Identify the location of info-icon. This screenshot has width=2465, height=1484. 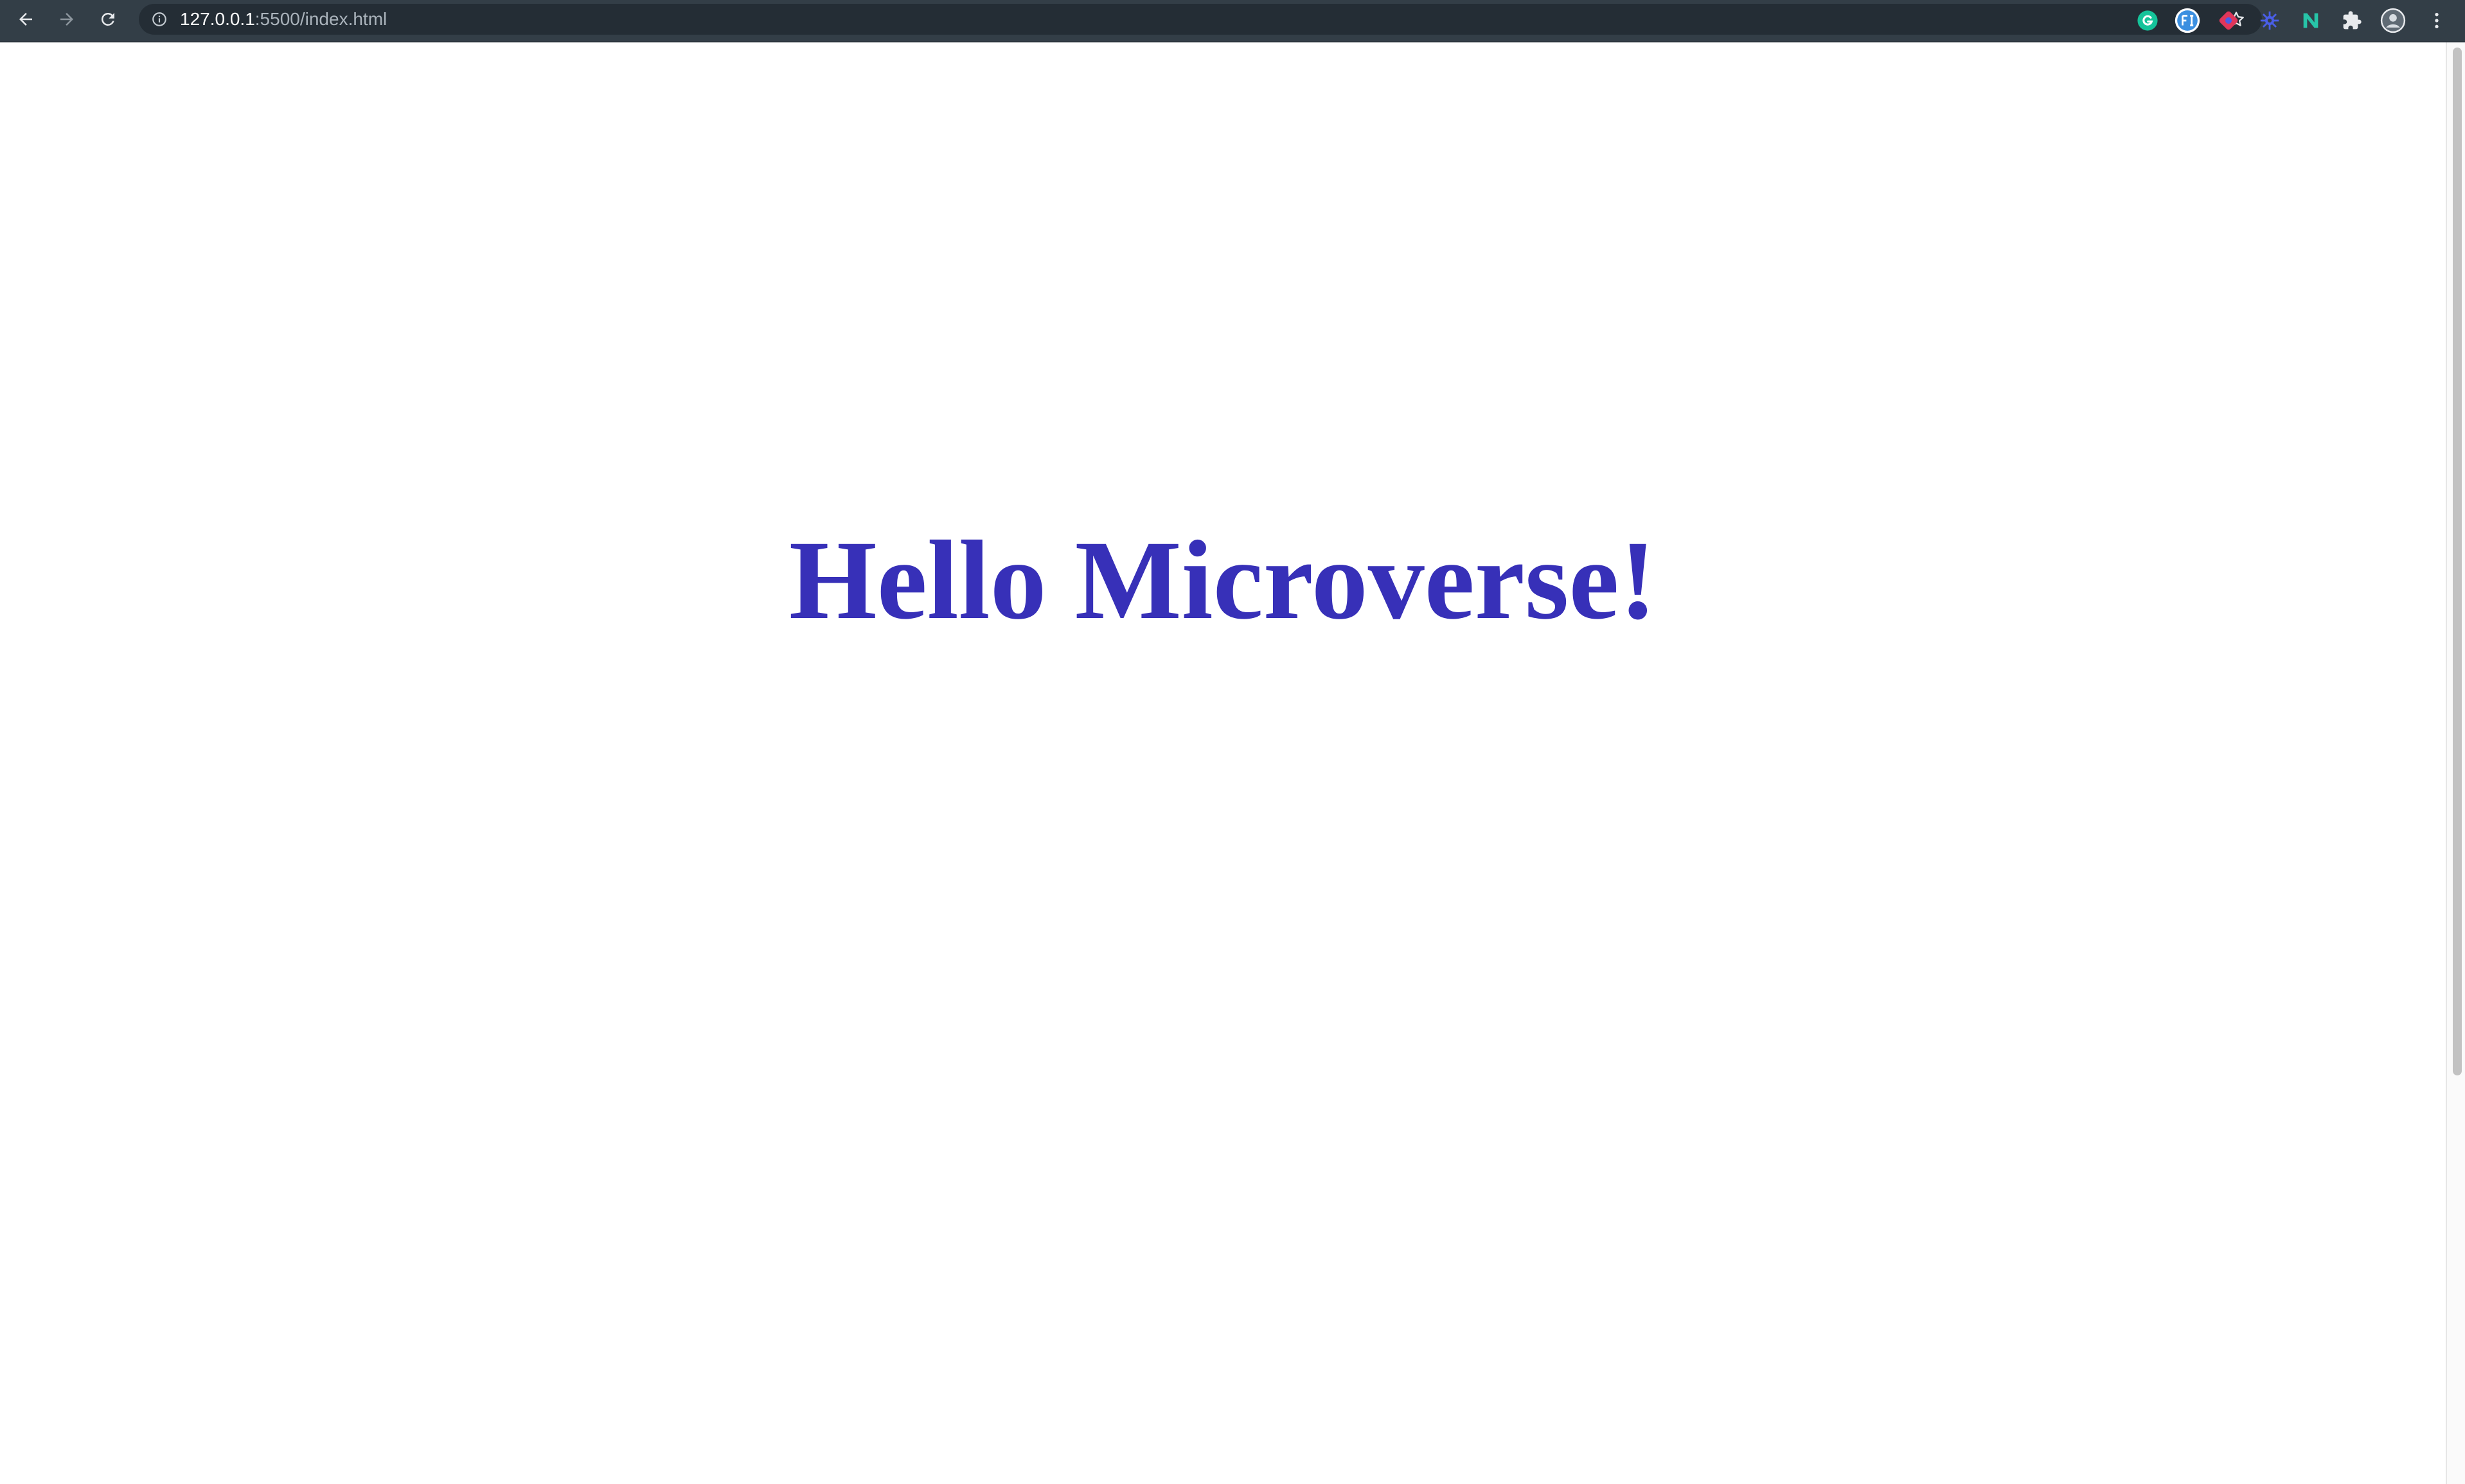
(159, 19).